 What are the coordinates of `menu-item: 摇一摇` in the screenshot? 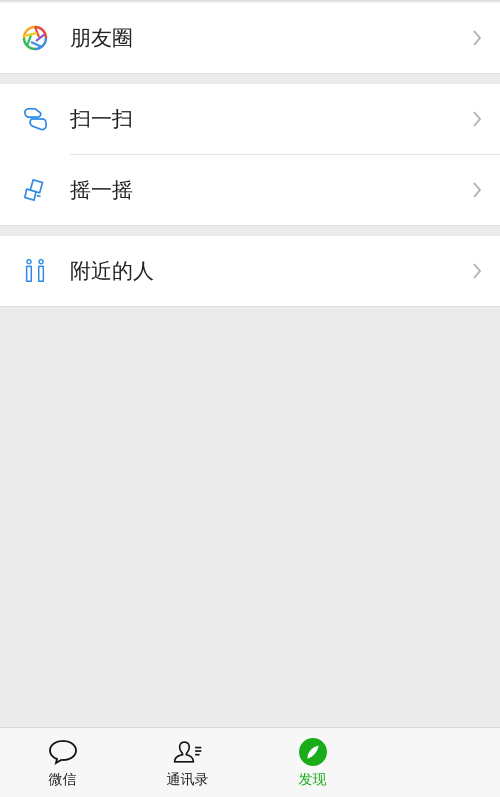 It's located at (285, 189).